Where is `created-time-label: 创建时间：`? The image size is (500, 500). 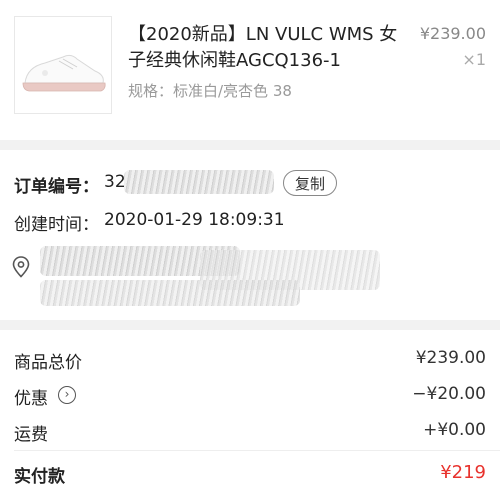
created-time-label: 创建时间： is located at coordinates (56, 225).